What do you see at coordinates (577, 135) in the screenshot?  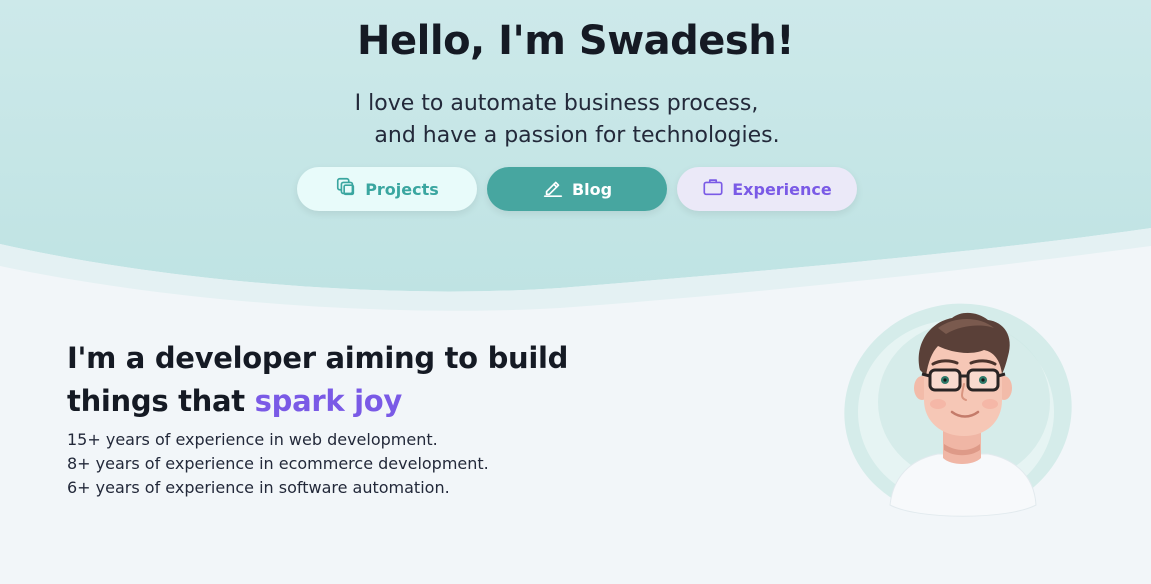 I see `tagline-line-2: and have a passion for technologies.` at bounding box center [577, 135].